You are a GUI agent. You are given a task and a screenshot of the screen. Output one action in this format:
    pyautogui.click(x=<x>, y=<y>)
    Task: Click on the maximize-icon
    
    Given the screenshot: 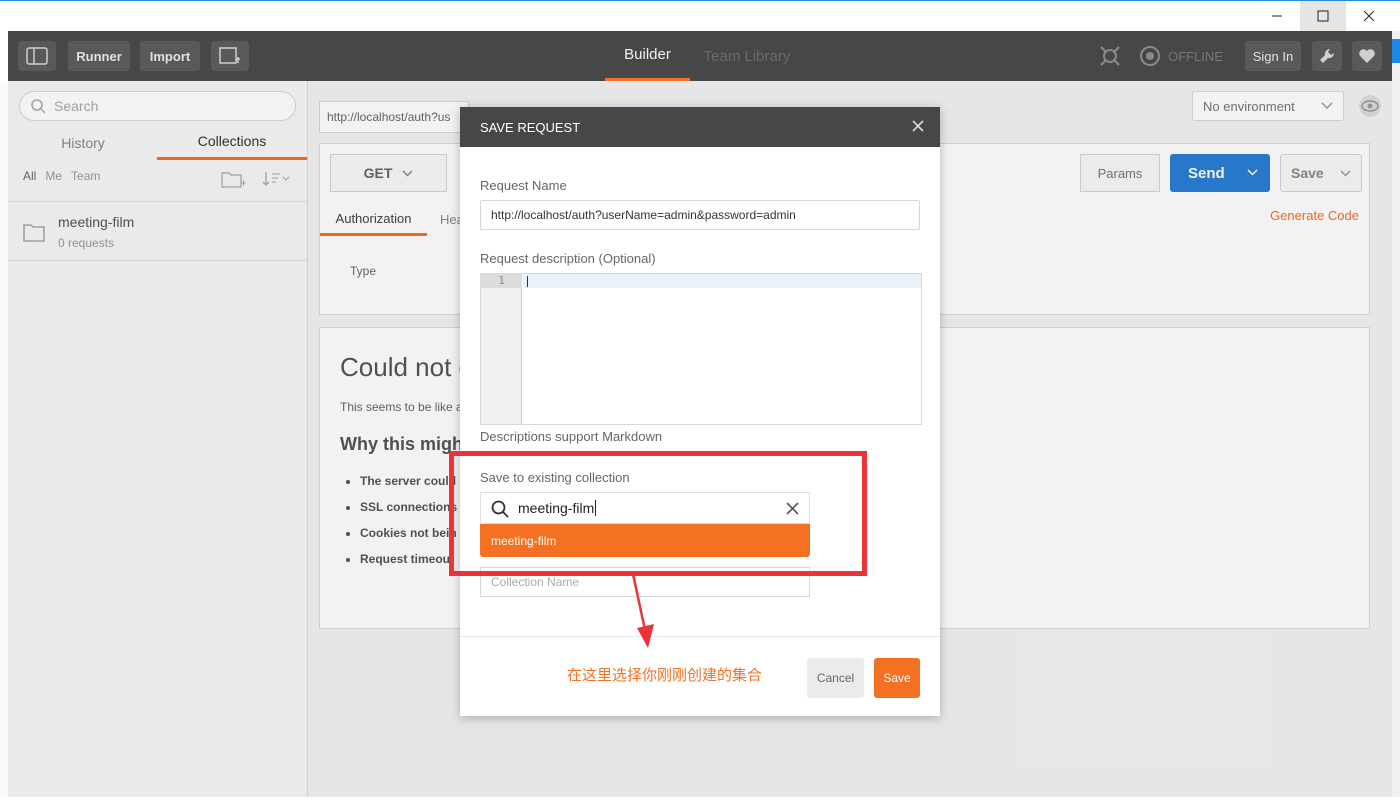 What is the action you would take?
    pyautogui.click(x=1323, y=16)
    